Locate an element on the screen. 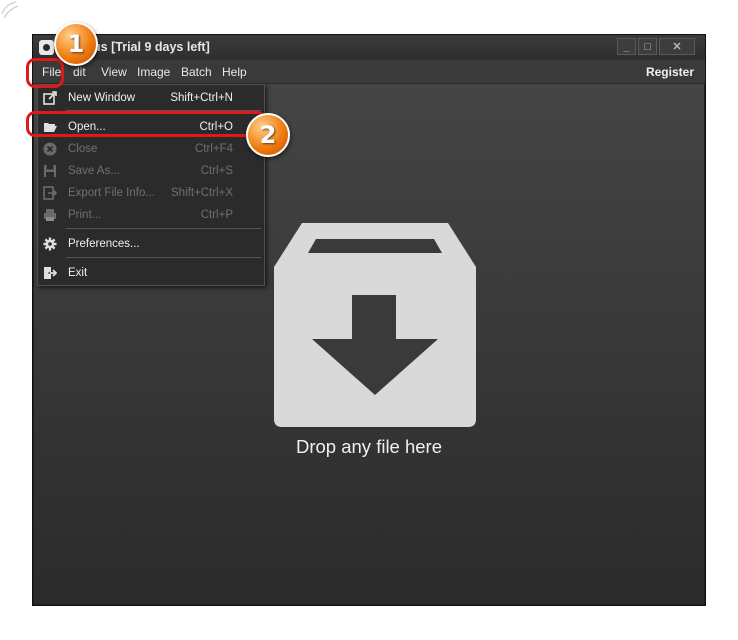 The image size is (738, 640). menu-file: File is located at coordinates (51, 72).